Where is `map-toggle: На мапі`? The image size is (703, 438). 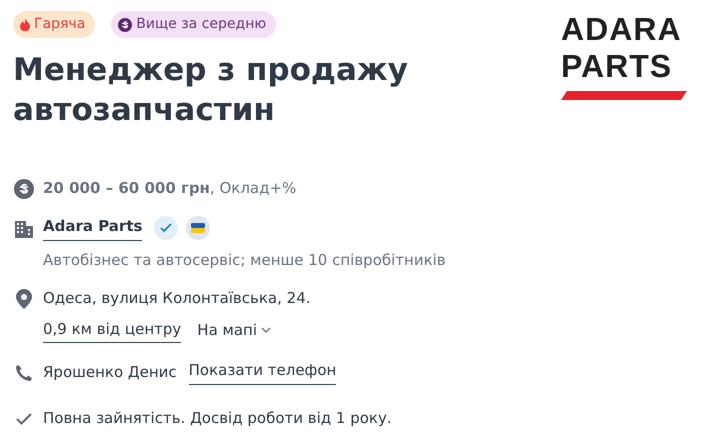
map-toggle: На мапі is located at coordinates (234, 330).